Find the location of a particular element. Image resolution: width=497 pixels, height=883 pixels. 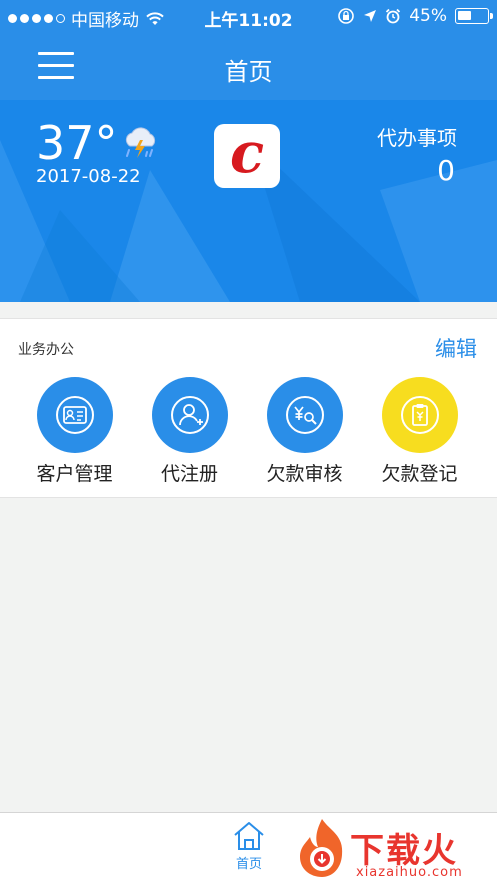

logo-letter: c is located at coordinates (247, 153).